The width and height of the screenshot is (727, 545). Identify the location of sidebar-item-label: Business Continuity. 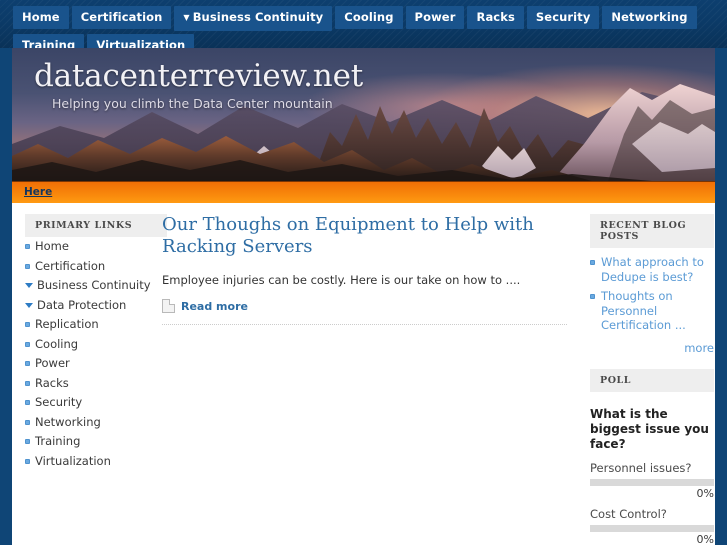
(94, 285).